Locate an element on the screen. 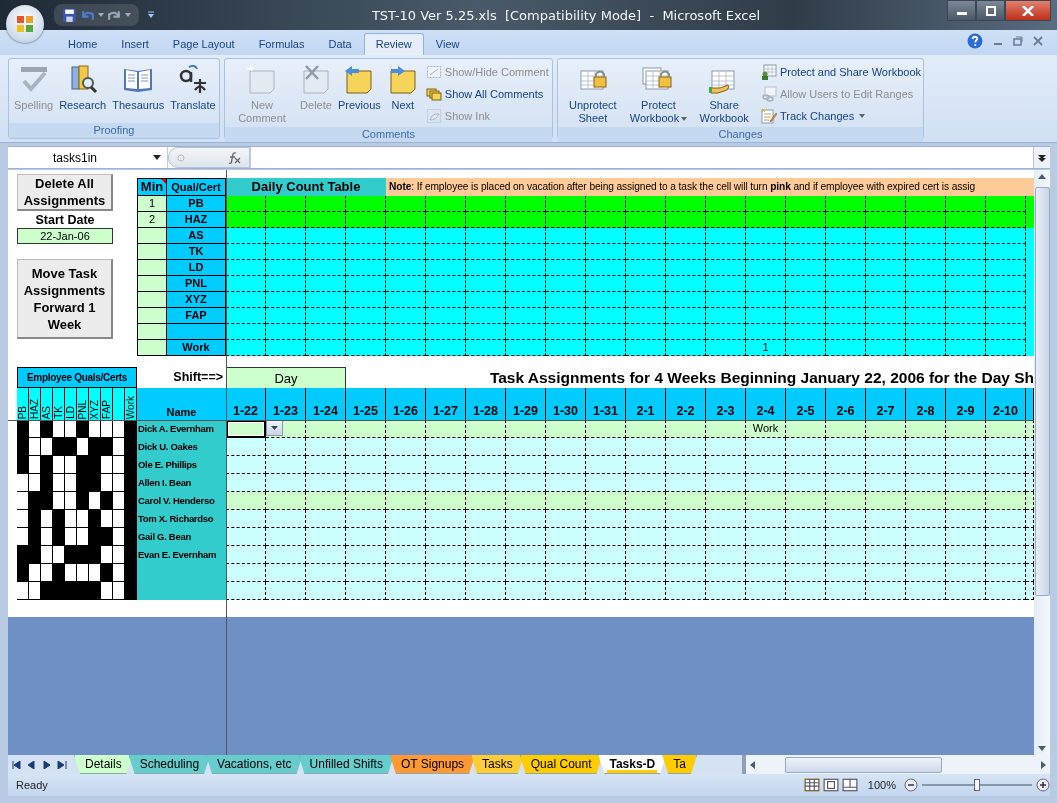 This screenshot has width=1057, height=803. notes-stack-icon is located at coordinates (433, 93).